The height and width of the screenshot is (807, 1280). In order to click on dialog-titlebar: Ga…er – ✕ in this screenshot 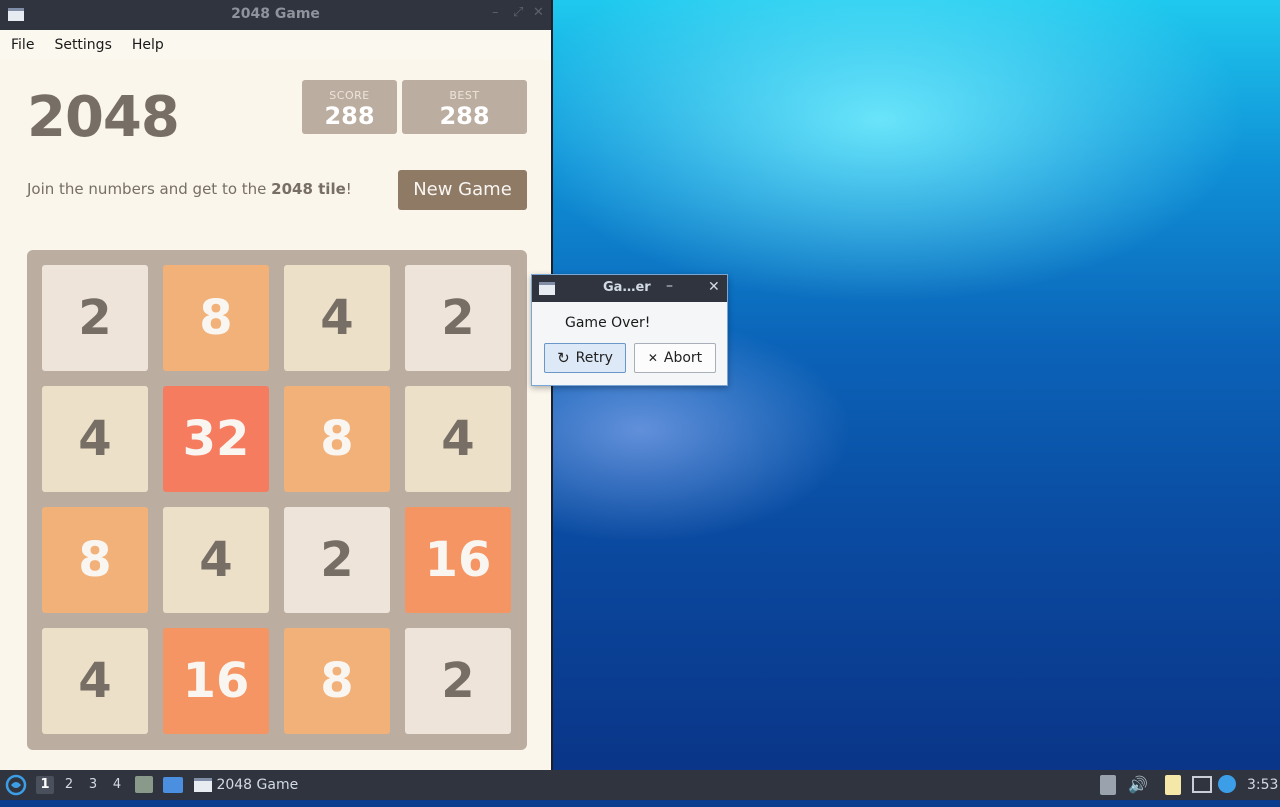, I will do `click(629, 288)`.